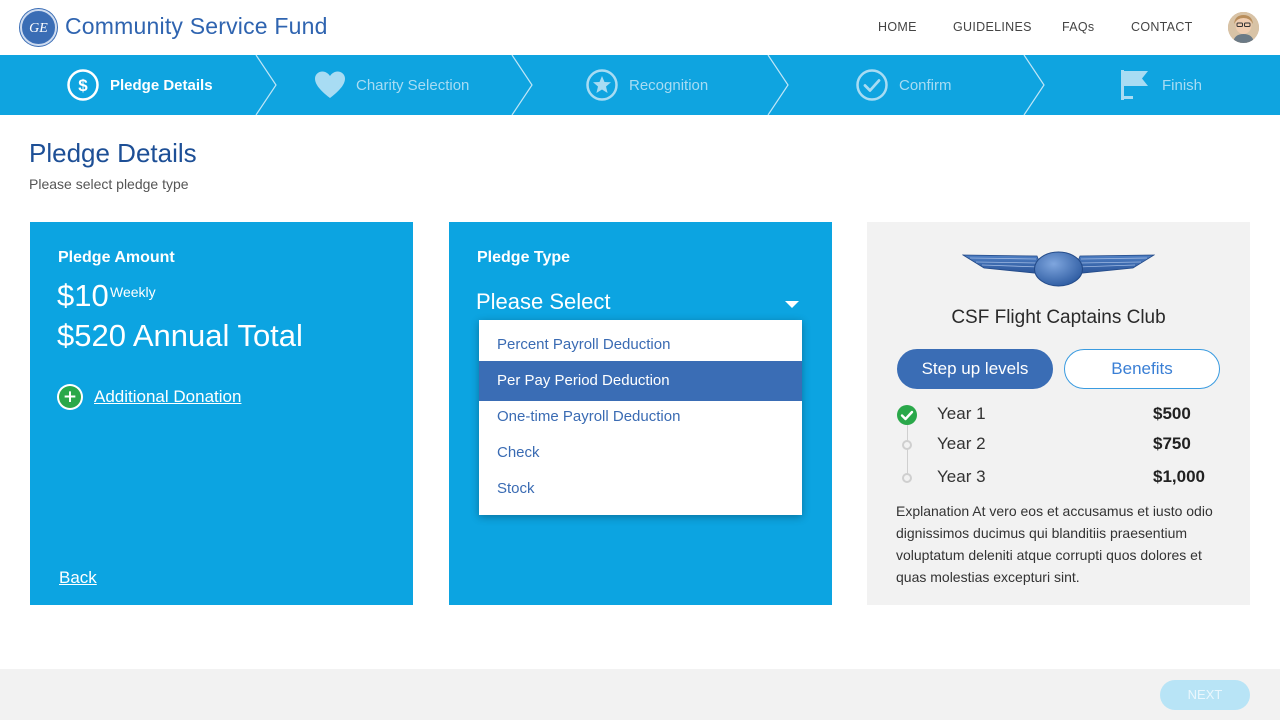  I want to click on club-name: CSF Flight Captains Club, so click(1058, 317).